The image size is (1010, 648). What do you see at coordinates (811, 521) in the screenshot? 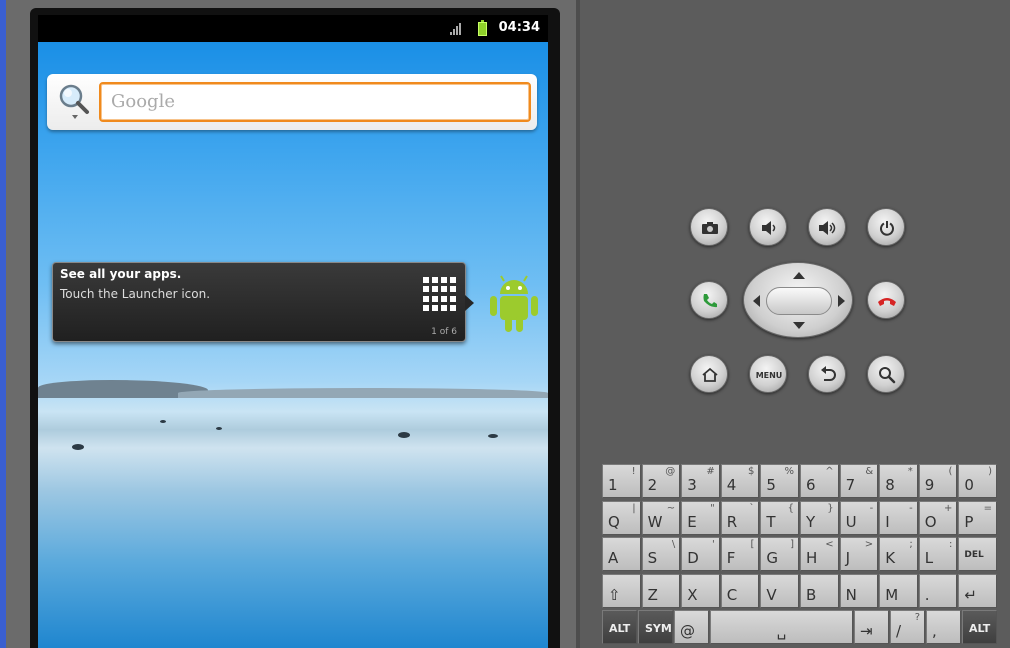
I see `key-label: Y` at bounding box center [811, 521].